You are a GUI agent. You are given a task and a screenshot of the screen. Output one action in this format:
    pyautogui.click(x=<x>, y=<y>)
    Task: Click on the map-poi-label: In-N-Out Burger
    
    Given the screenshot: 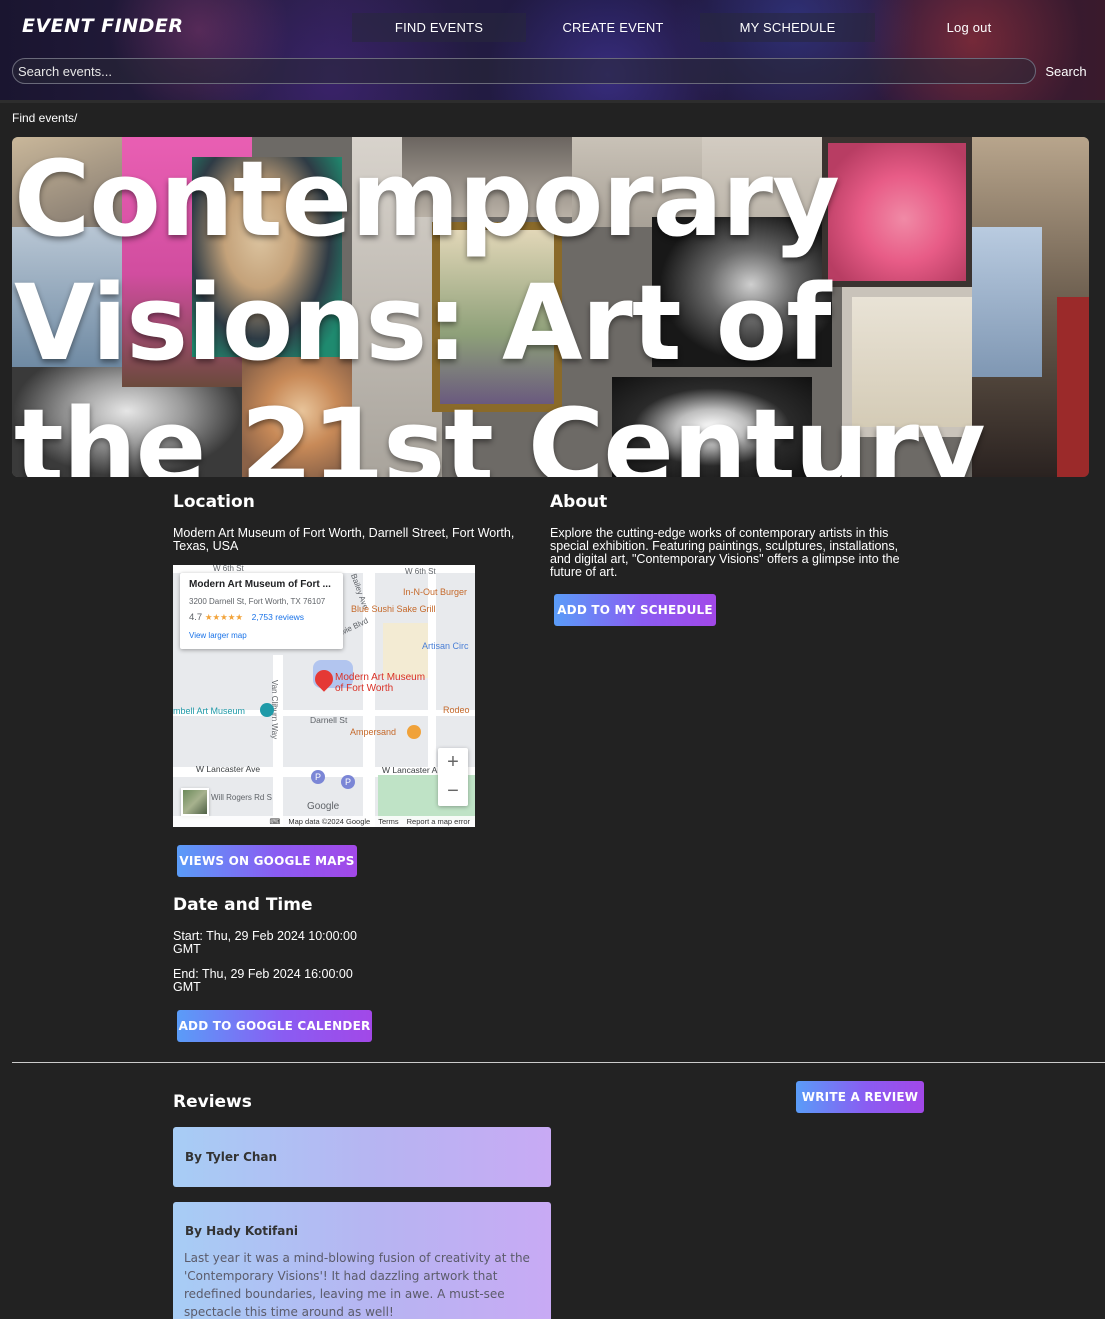 What is the action you would take?
    pyautogui.click(x=435, y=592)
    